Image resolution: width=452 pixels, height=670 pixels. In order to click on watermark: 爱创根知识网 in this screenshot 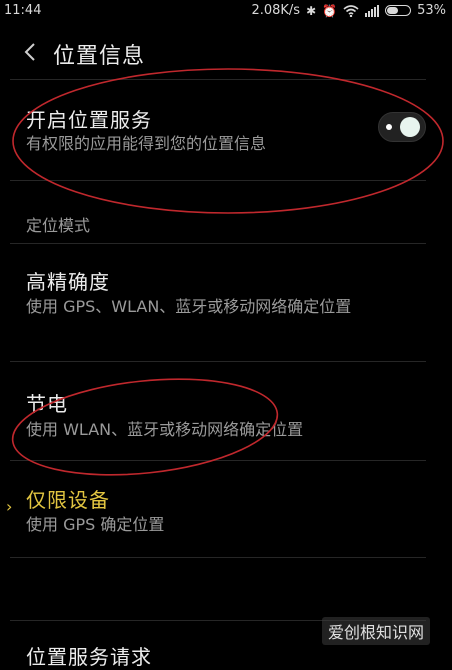, I will do `click(375, 631)`.